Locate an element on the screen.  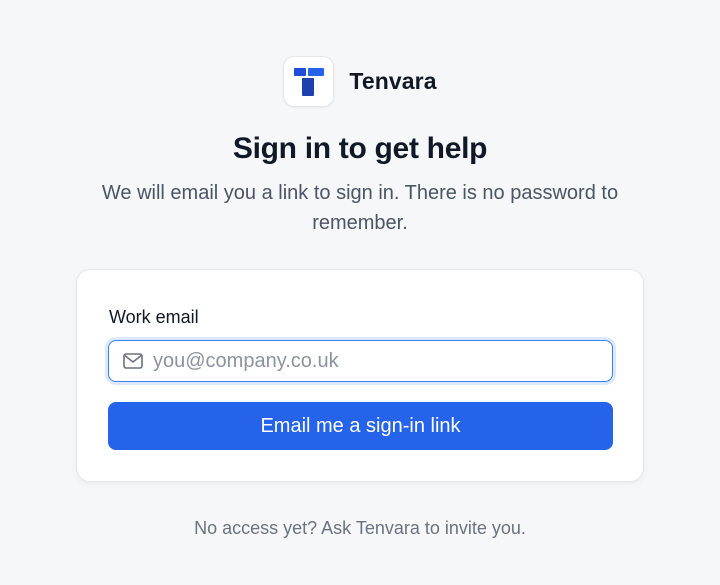
email-label: Work email is located at coordinates (154, 317).